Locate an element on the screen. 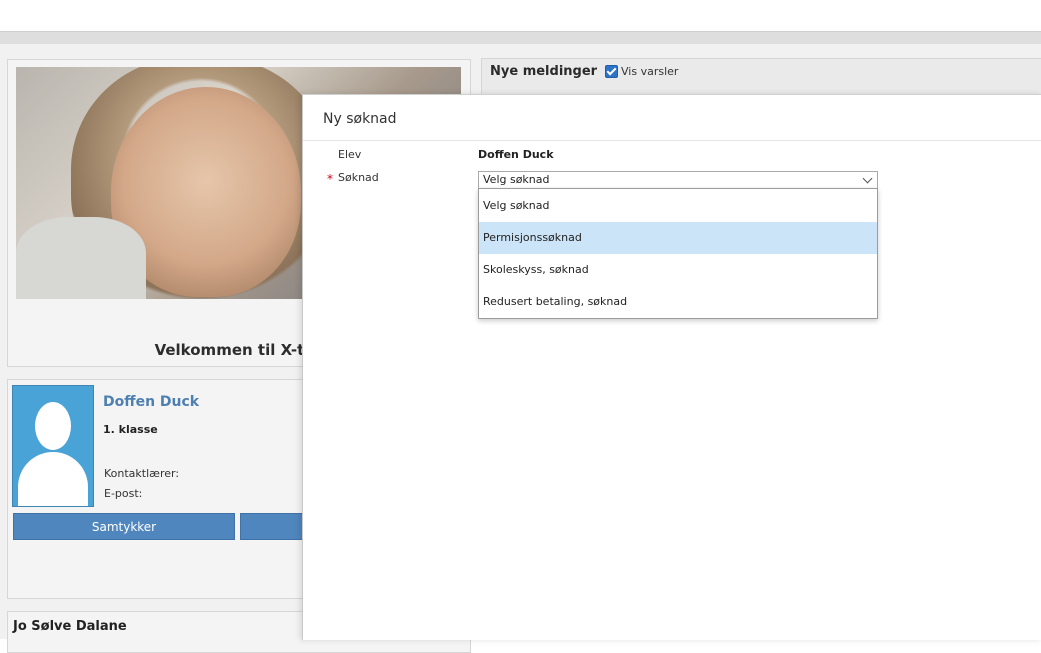  email-label: E-post: is located at coordinates (123, 493).